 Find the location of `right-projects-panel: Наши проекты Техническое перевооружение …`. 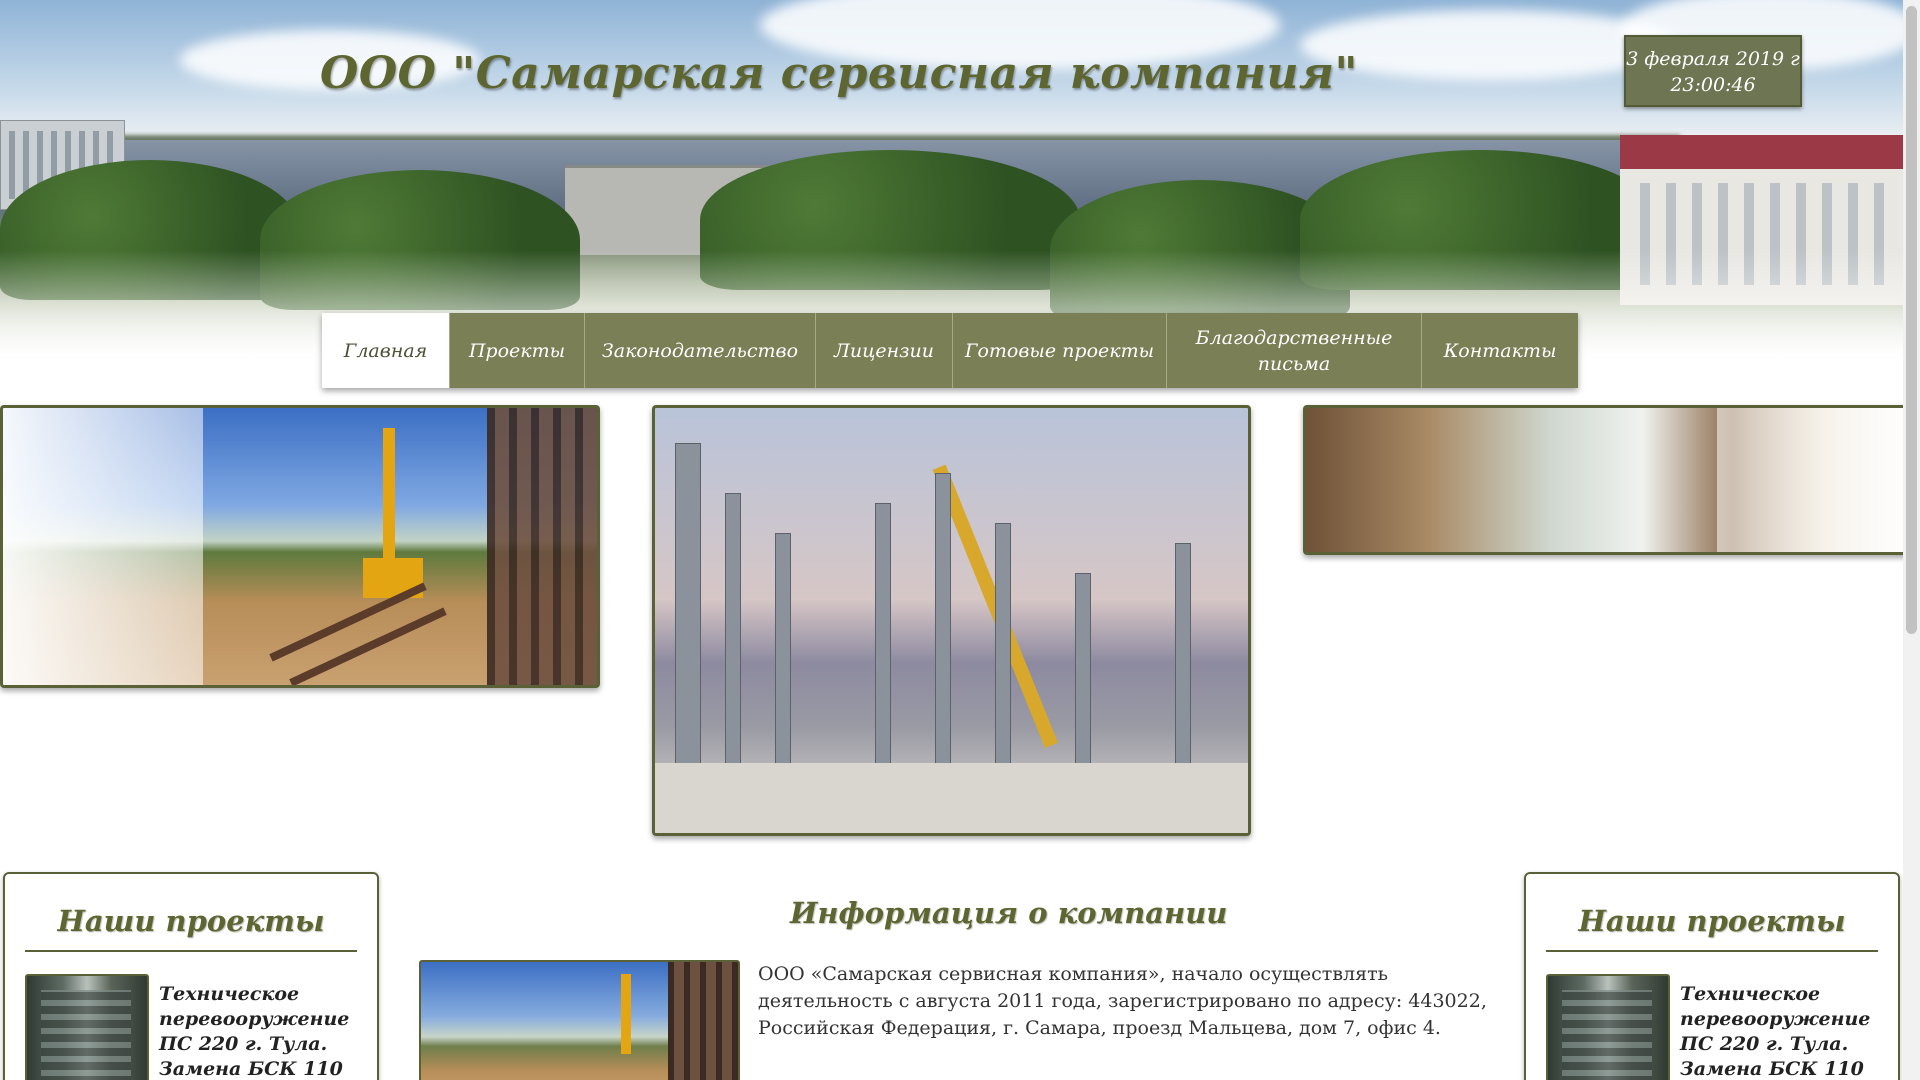

right-projects-panel: Наши проекты Техническое перевооружение … is located at coordinates (1712, 976).